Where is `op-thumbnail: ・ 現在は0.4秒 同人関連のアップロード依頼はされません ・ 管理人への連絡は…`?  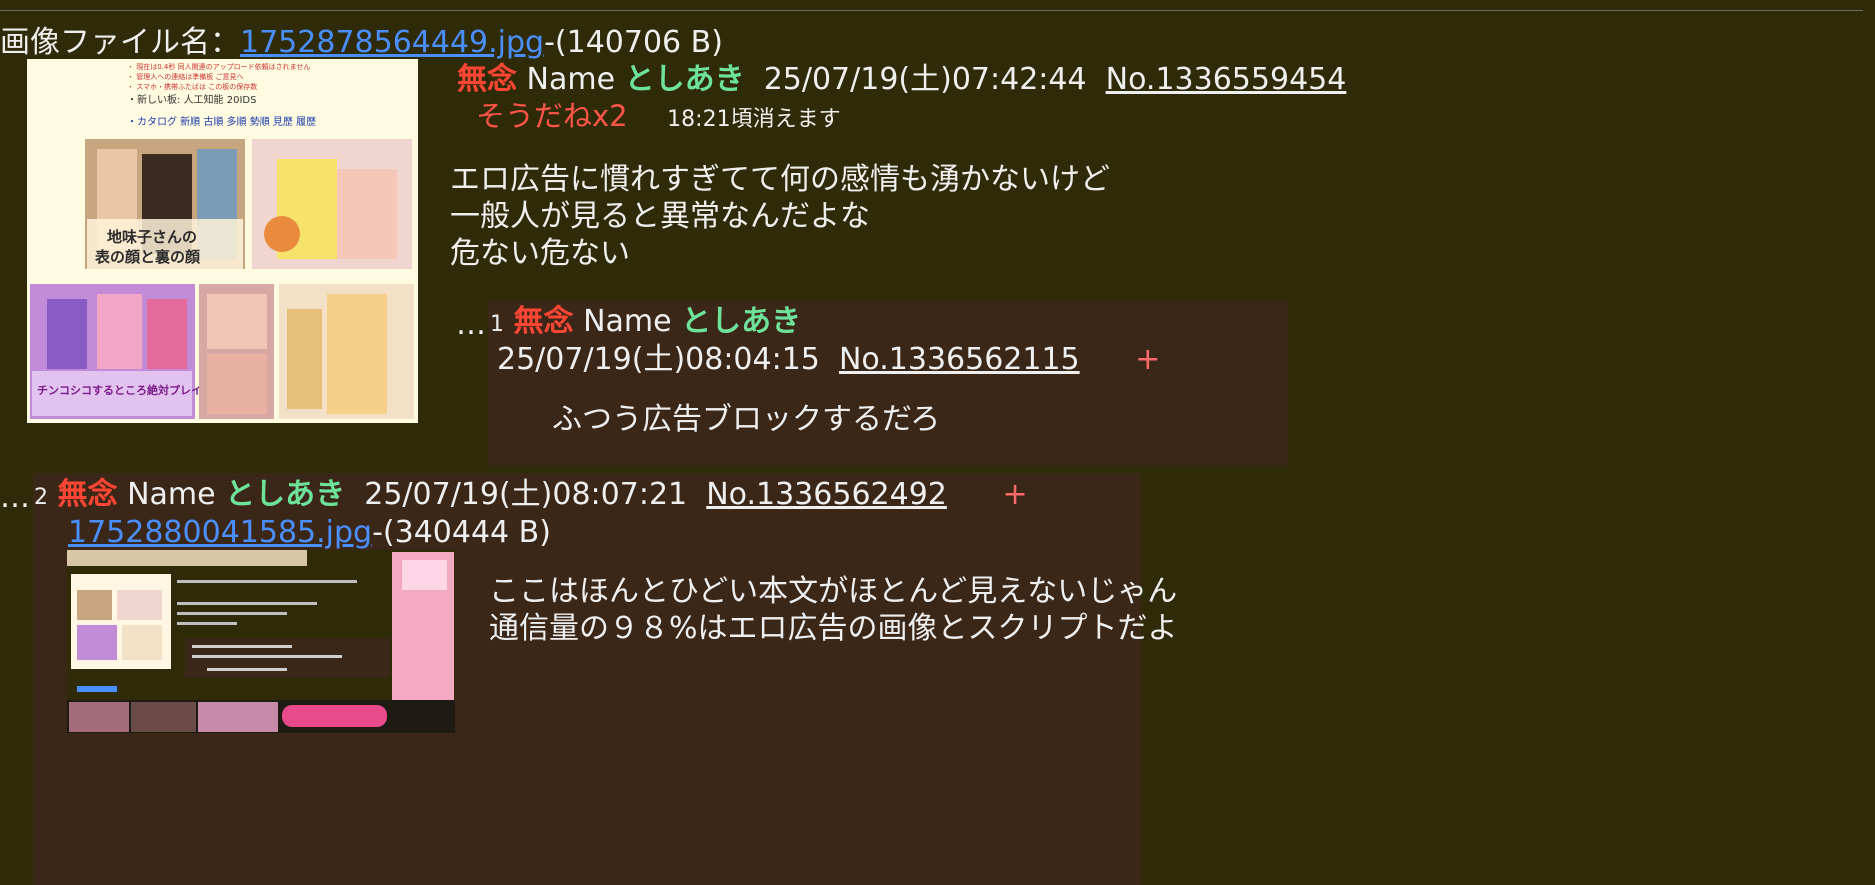
op-thumbnail: ・ 現在は0.4秒 同人関連のアップロード依頼はされません ・ 管理人への連絡は… is located at coordinates (222, 241).